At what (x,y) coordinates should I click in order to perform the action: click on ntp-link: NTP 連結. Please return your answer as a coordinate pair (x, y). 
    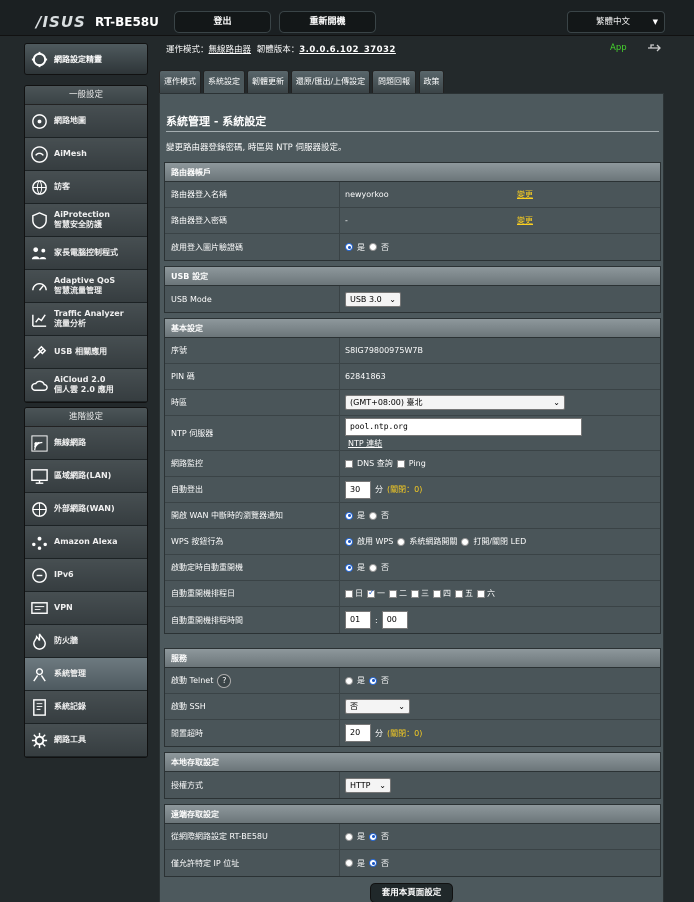
    Looking at the image, I should click on (365, 443).